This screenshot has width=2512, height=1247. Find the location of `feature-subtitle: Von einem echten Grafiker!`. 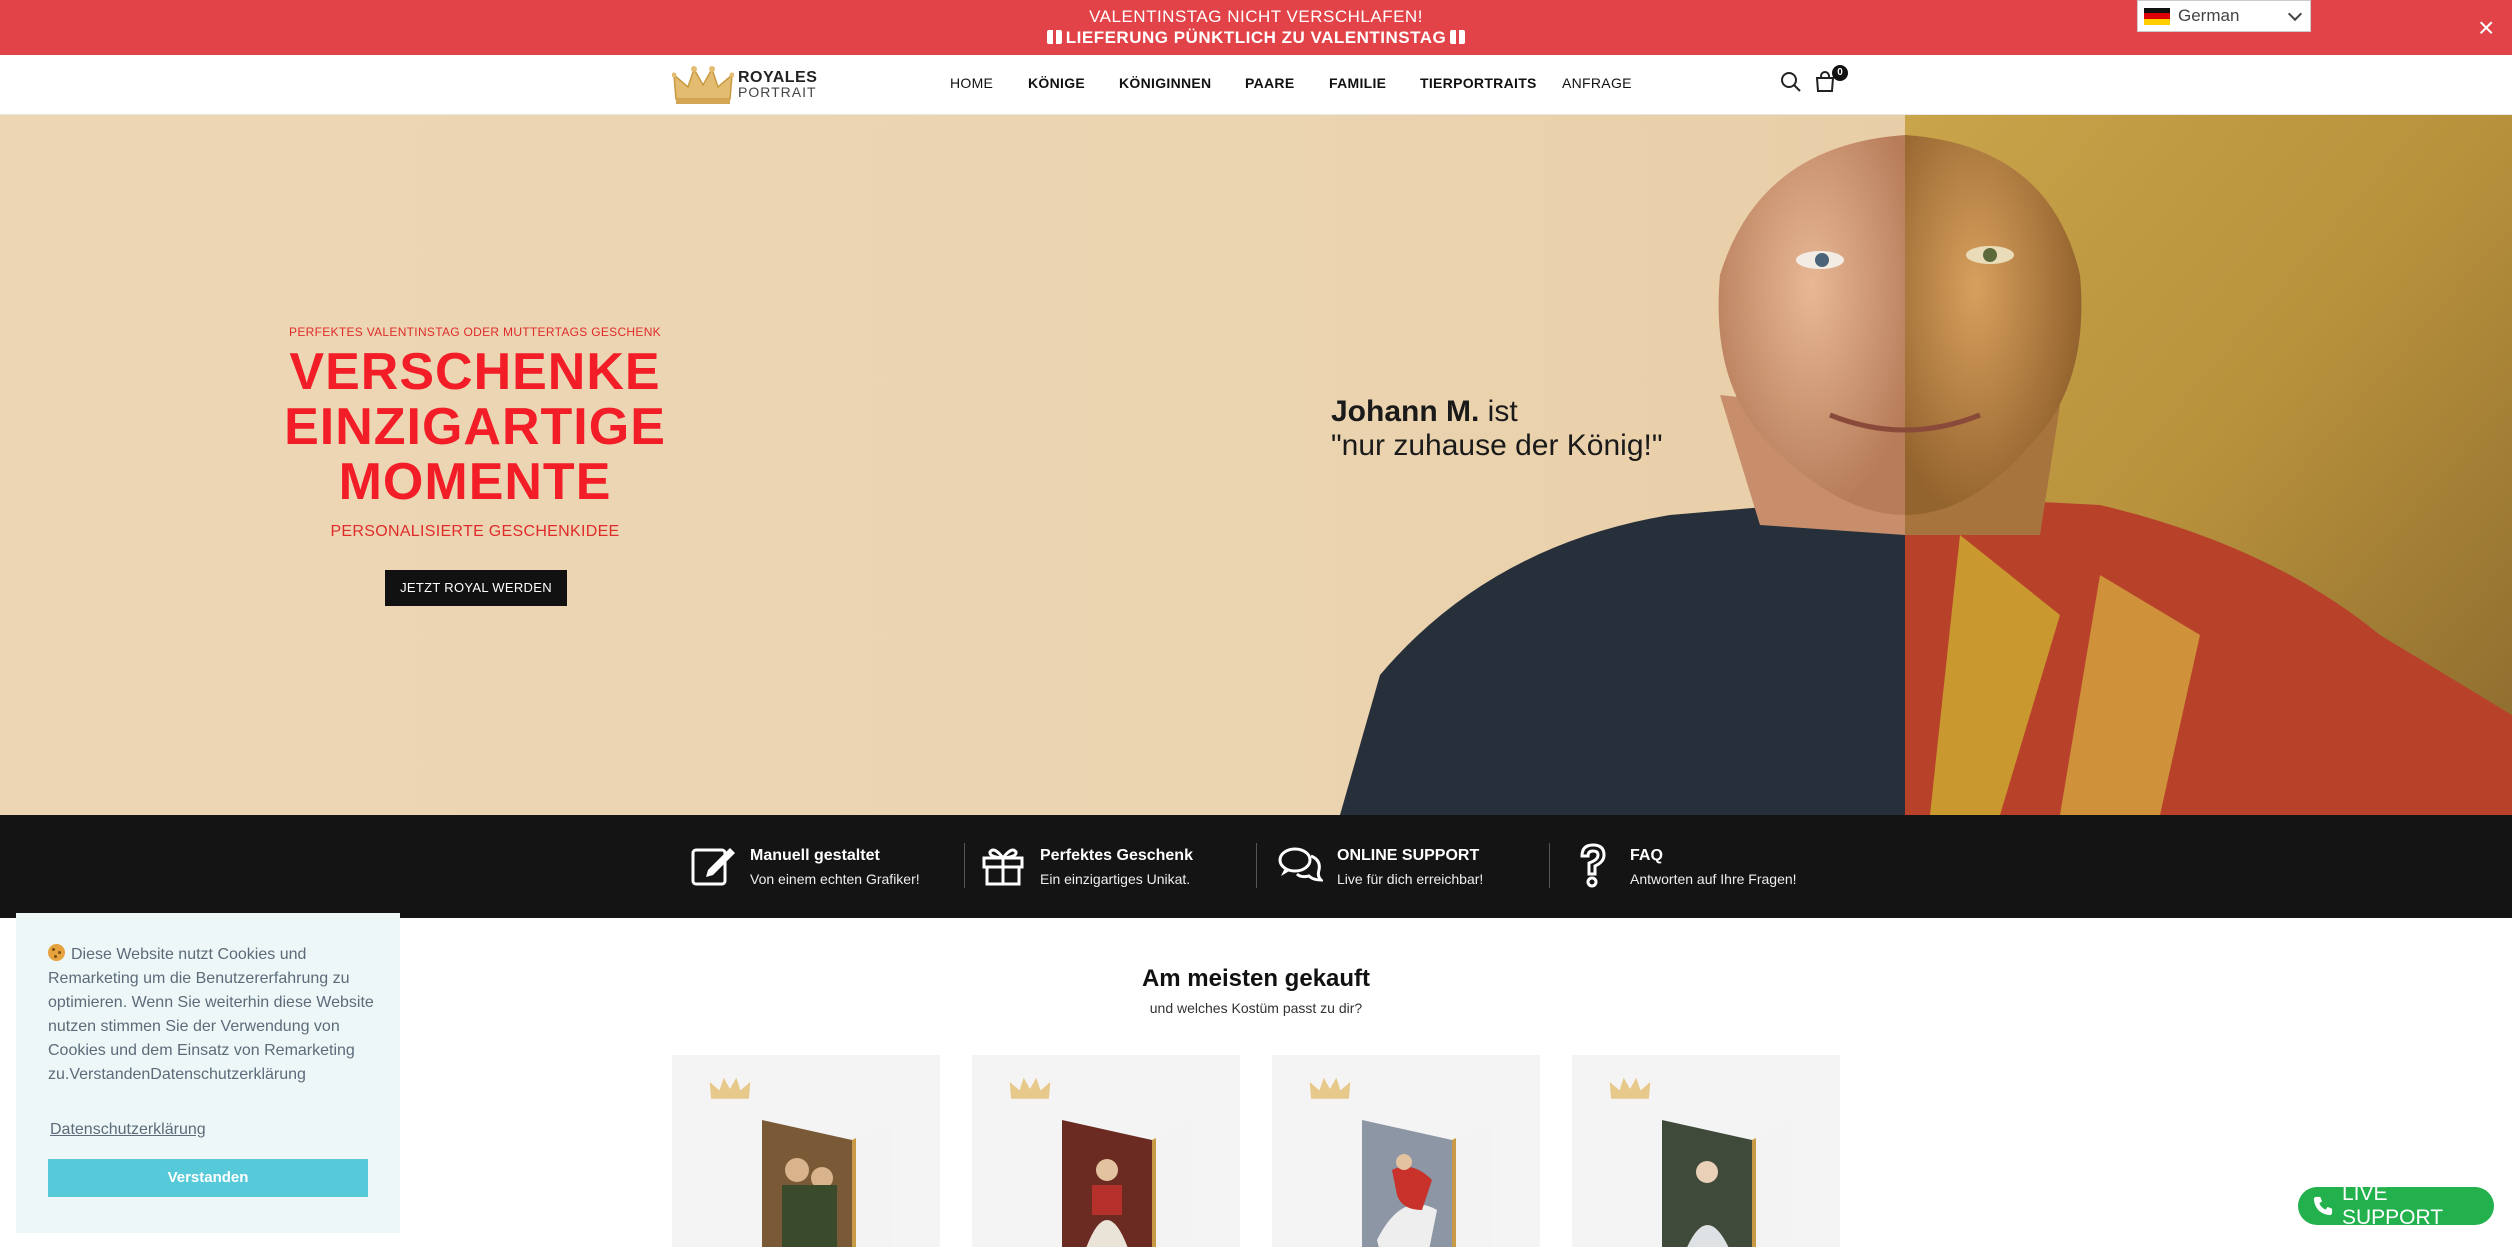

feature-subtitle: Von einem echten Grafiker! is located at coordinates (835, 879).